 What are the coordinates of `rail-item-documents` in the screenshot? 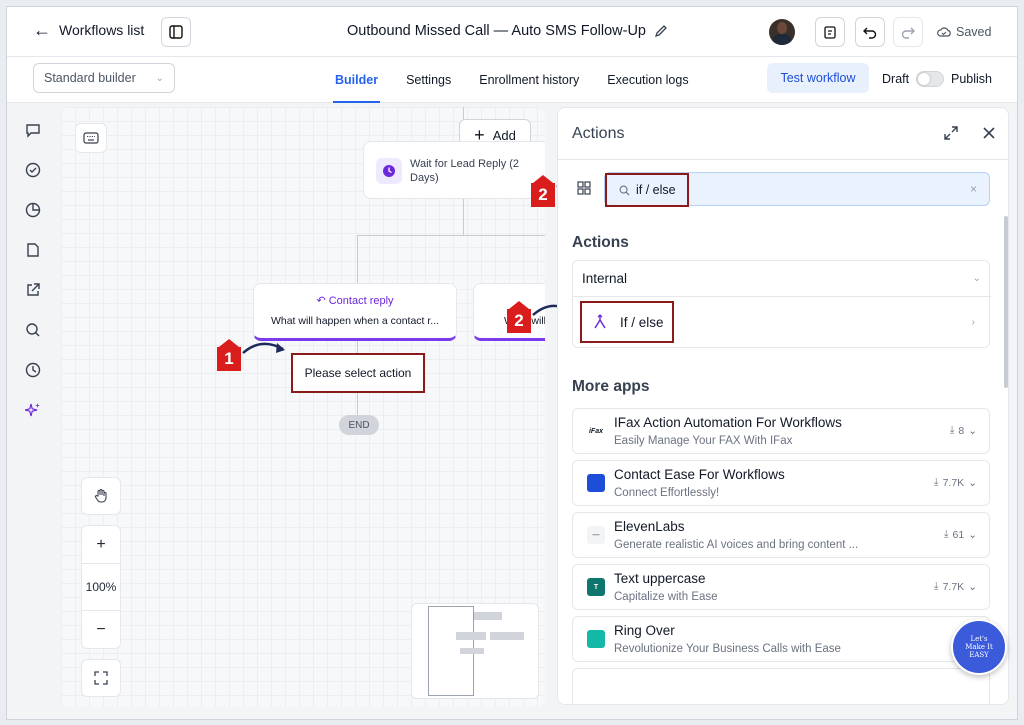 It's located at (33, 250).